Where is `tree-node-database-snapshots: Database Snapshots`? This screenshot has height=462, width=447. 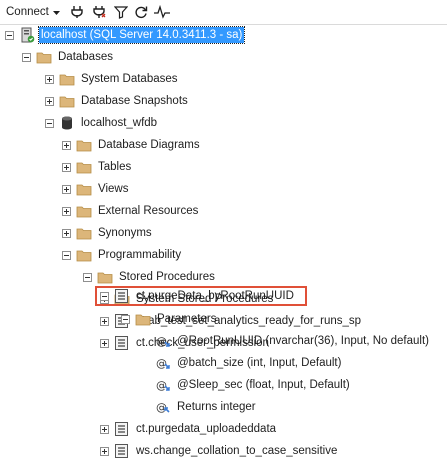 tree-node-database-snapshots: Database Snapshots is located at coordinates (117, 101).